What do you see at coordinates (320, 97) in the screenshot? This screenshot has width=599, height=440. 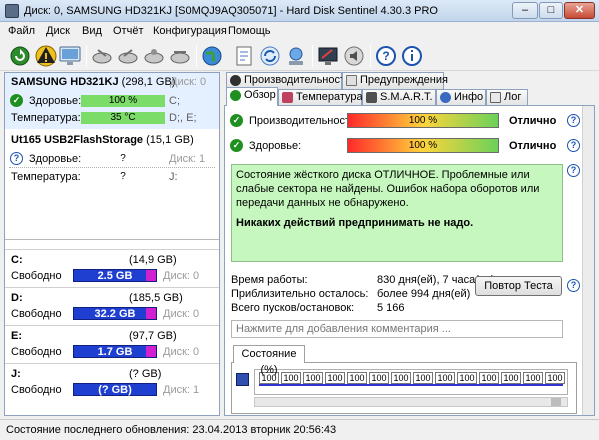 I see `tab-temperature: Температура` at bounding box center [320, 97].